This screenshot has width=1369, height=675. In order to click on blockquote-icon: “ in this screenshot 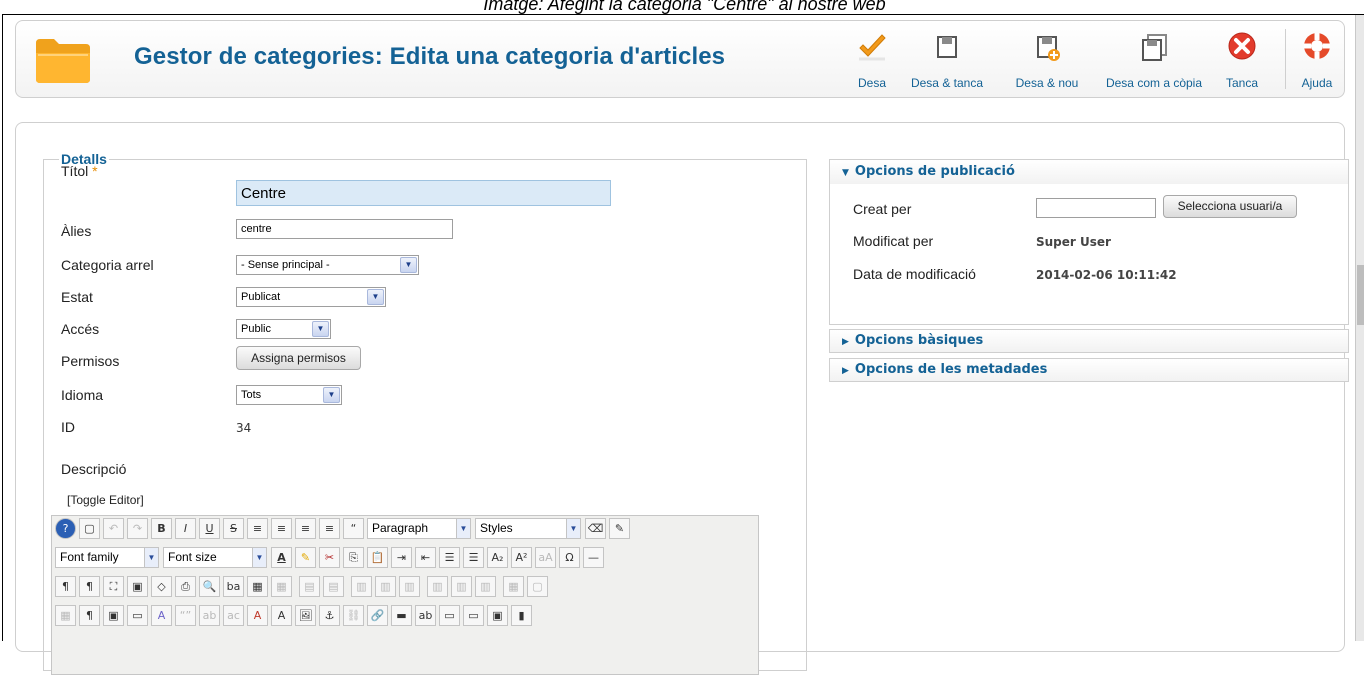, I will do `click(353, 528)`.